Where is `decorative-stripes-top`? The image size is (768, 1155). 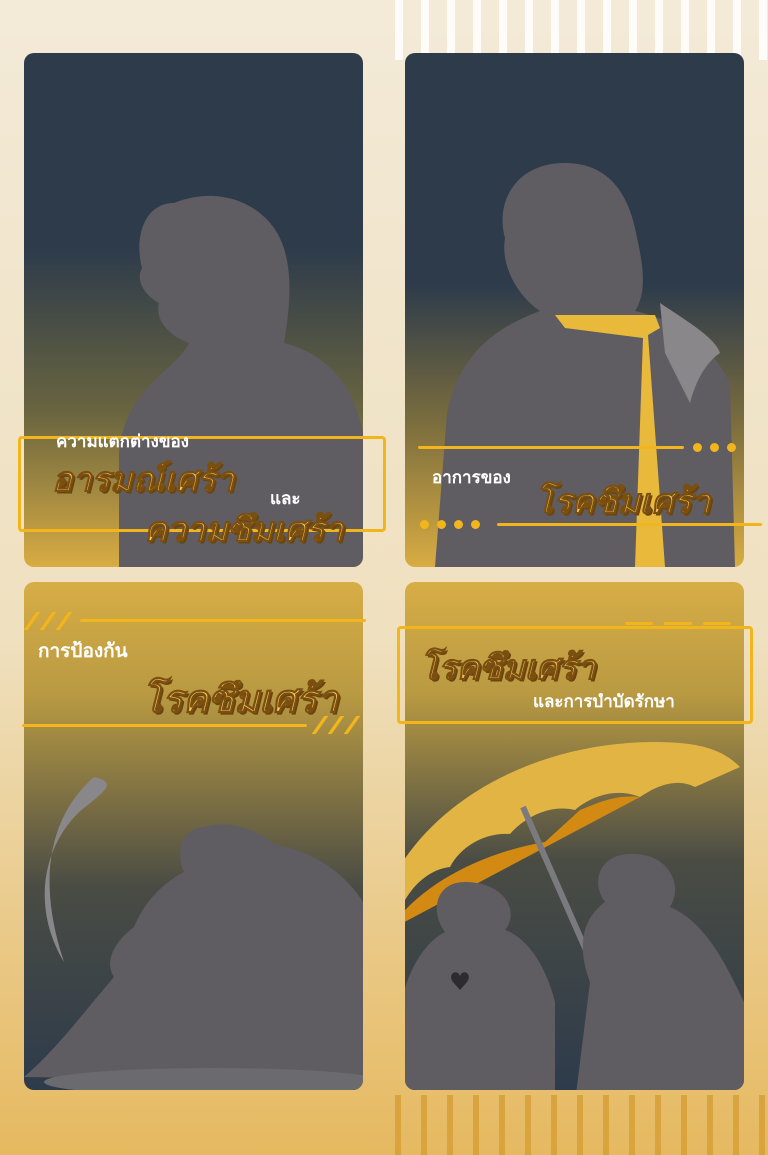 decorative-stripes-top is located at coordinates (581, 30).